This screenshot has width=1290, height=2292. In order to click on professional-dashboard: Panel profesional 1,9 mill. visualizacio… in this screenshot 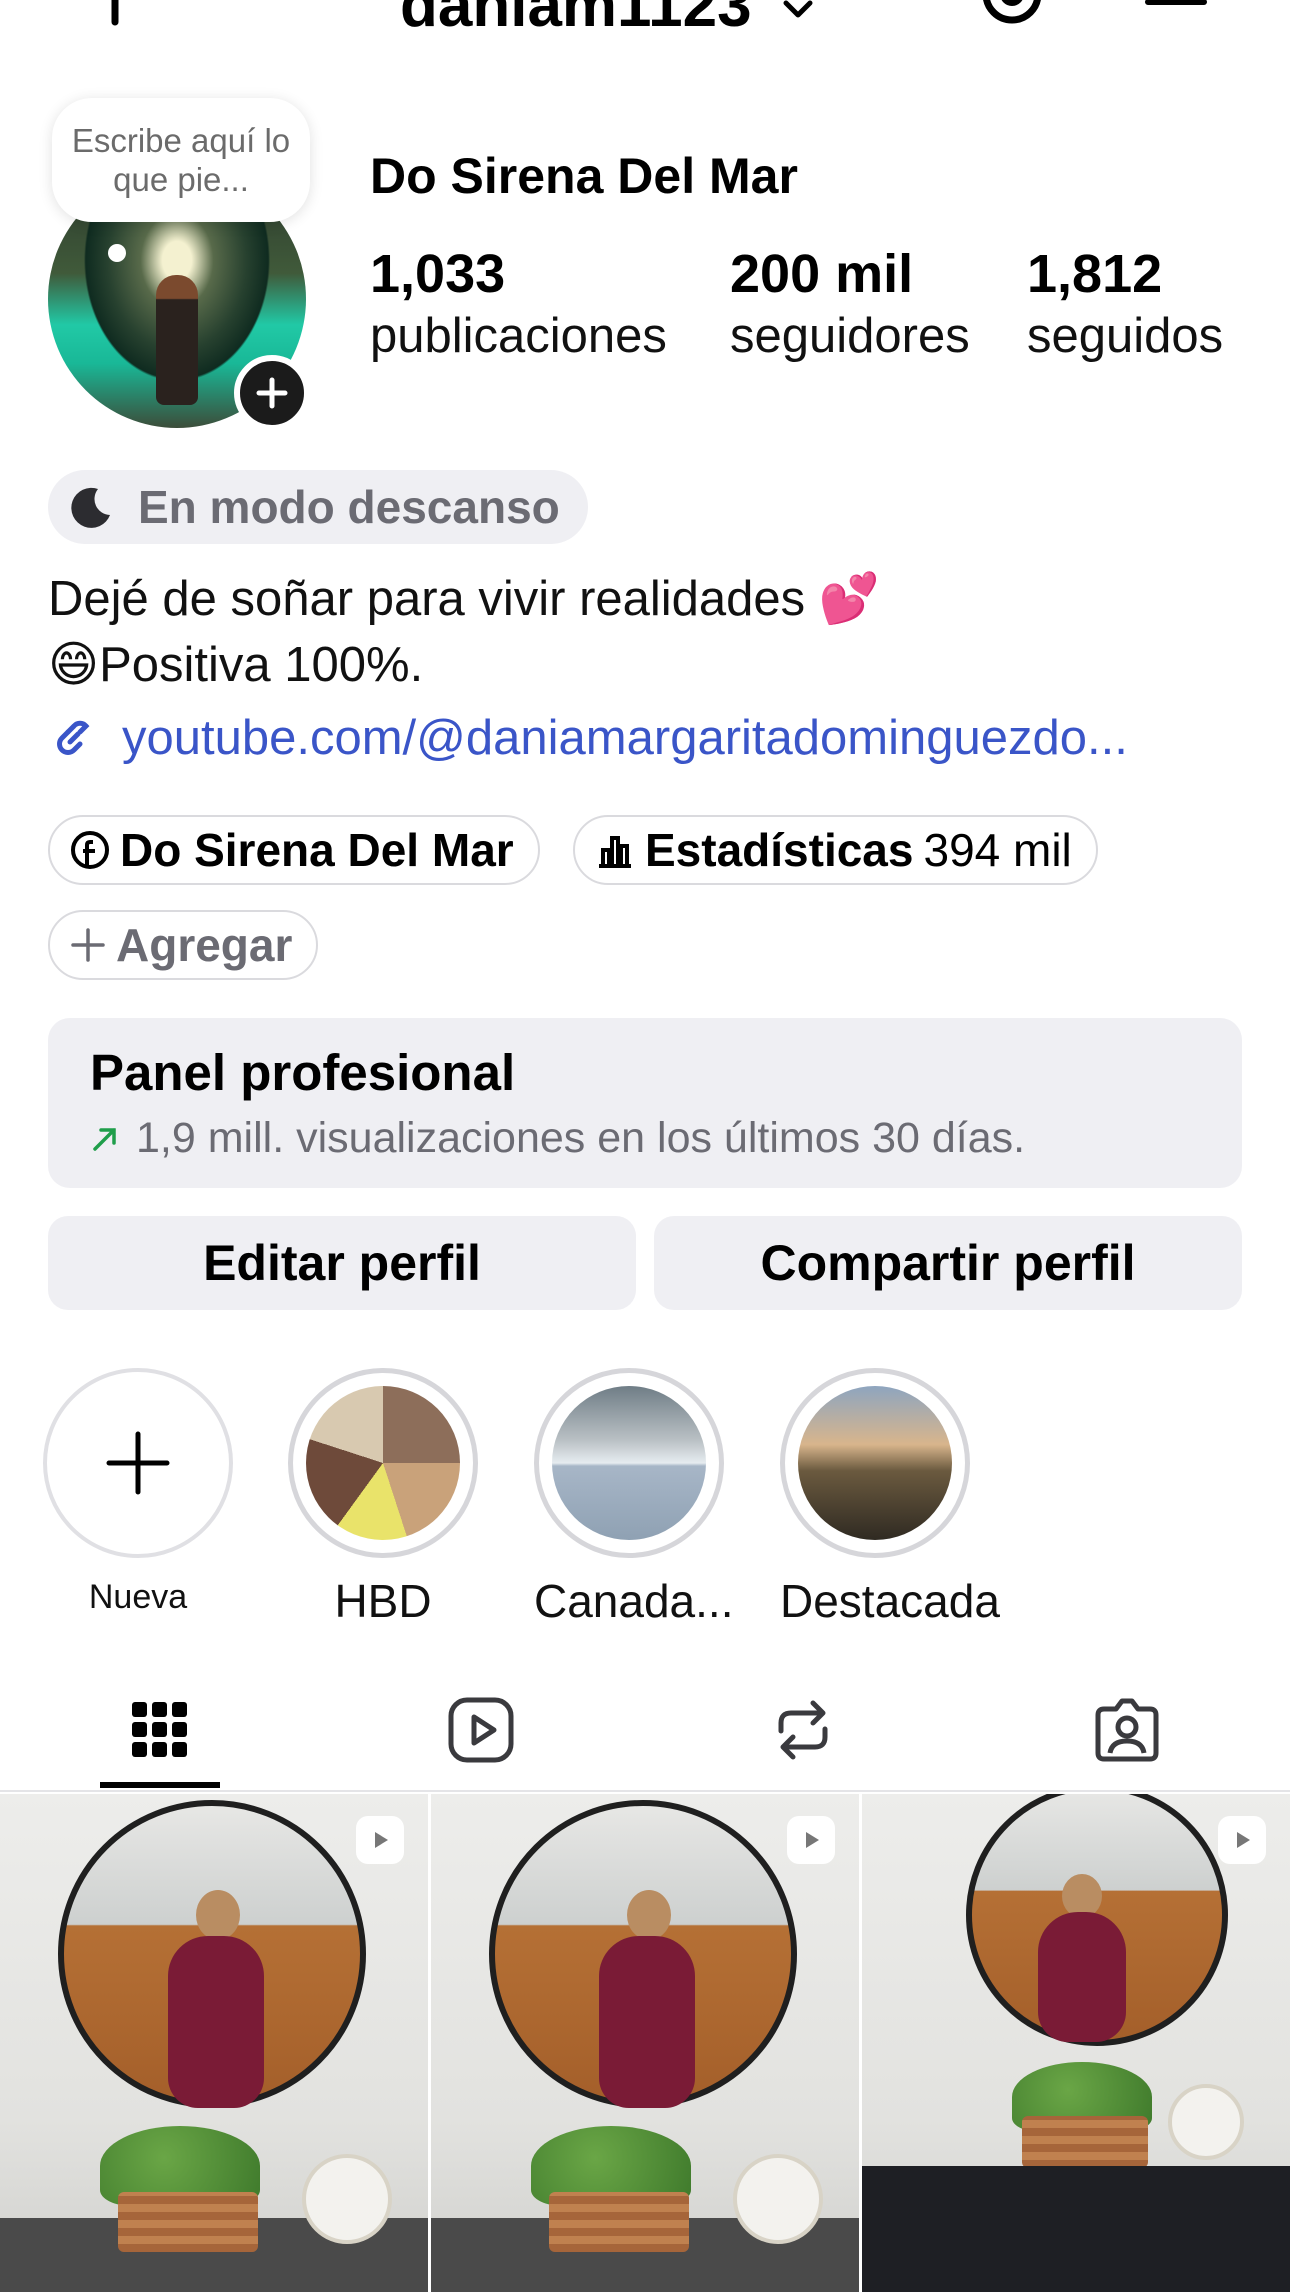, I will do `click(645, 1103)`.